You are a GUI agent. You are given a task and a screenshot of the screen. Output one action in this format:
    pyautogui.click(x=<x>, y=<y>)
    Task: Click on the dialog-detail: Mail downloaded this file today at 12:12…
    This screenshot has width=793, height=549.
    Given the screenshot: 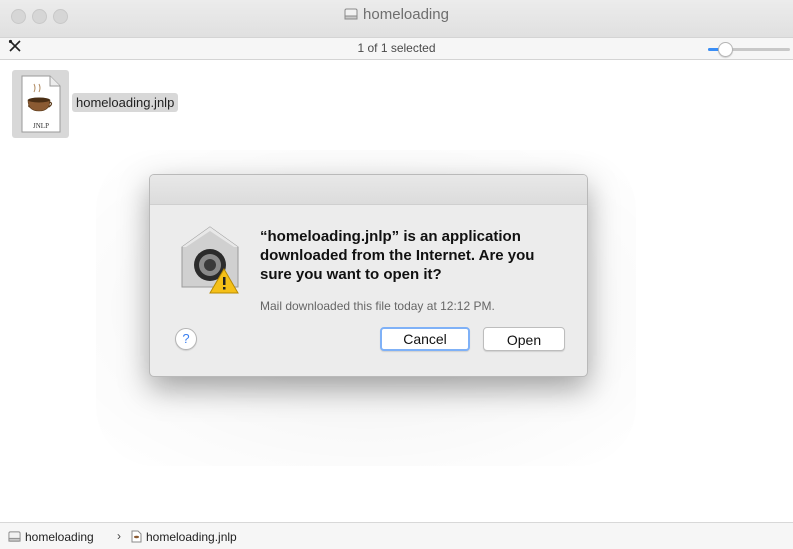 What is the action you would take?
    pyautogui.click(x=377, y=306)
    